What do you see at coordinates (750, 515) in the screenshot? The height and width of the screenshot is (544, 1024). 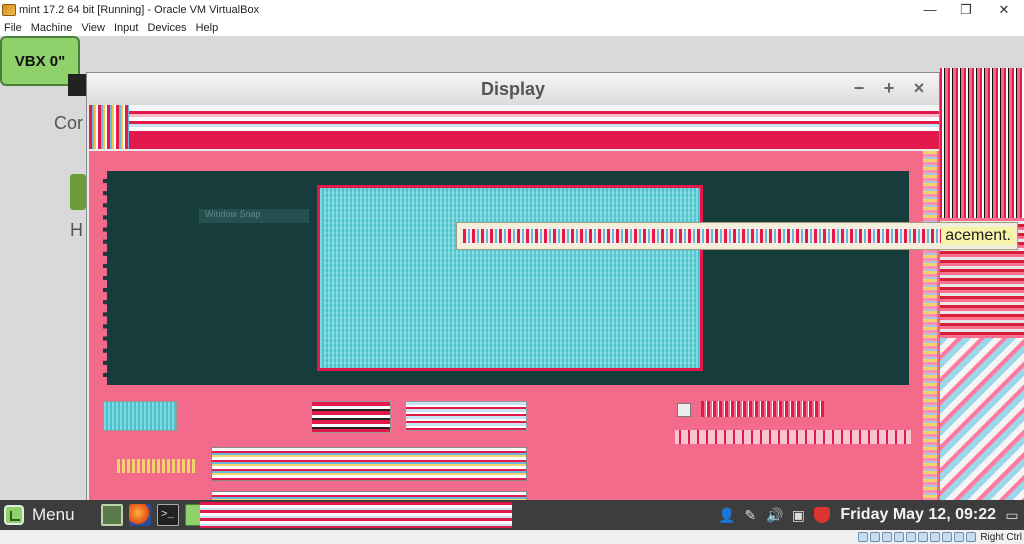 I see `pen-icon: ✎` at bounding box center [750, 515].